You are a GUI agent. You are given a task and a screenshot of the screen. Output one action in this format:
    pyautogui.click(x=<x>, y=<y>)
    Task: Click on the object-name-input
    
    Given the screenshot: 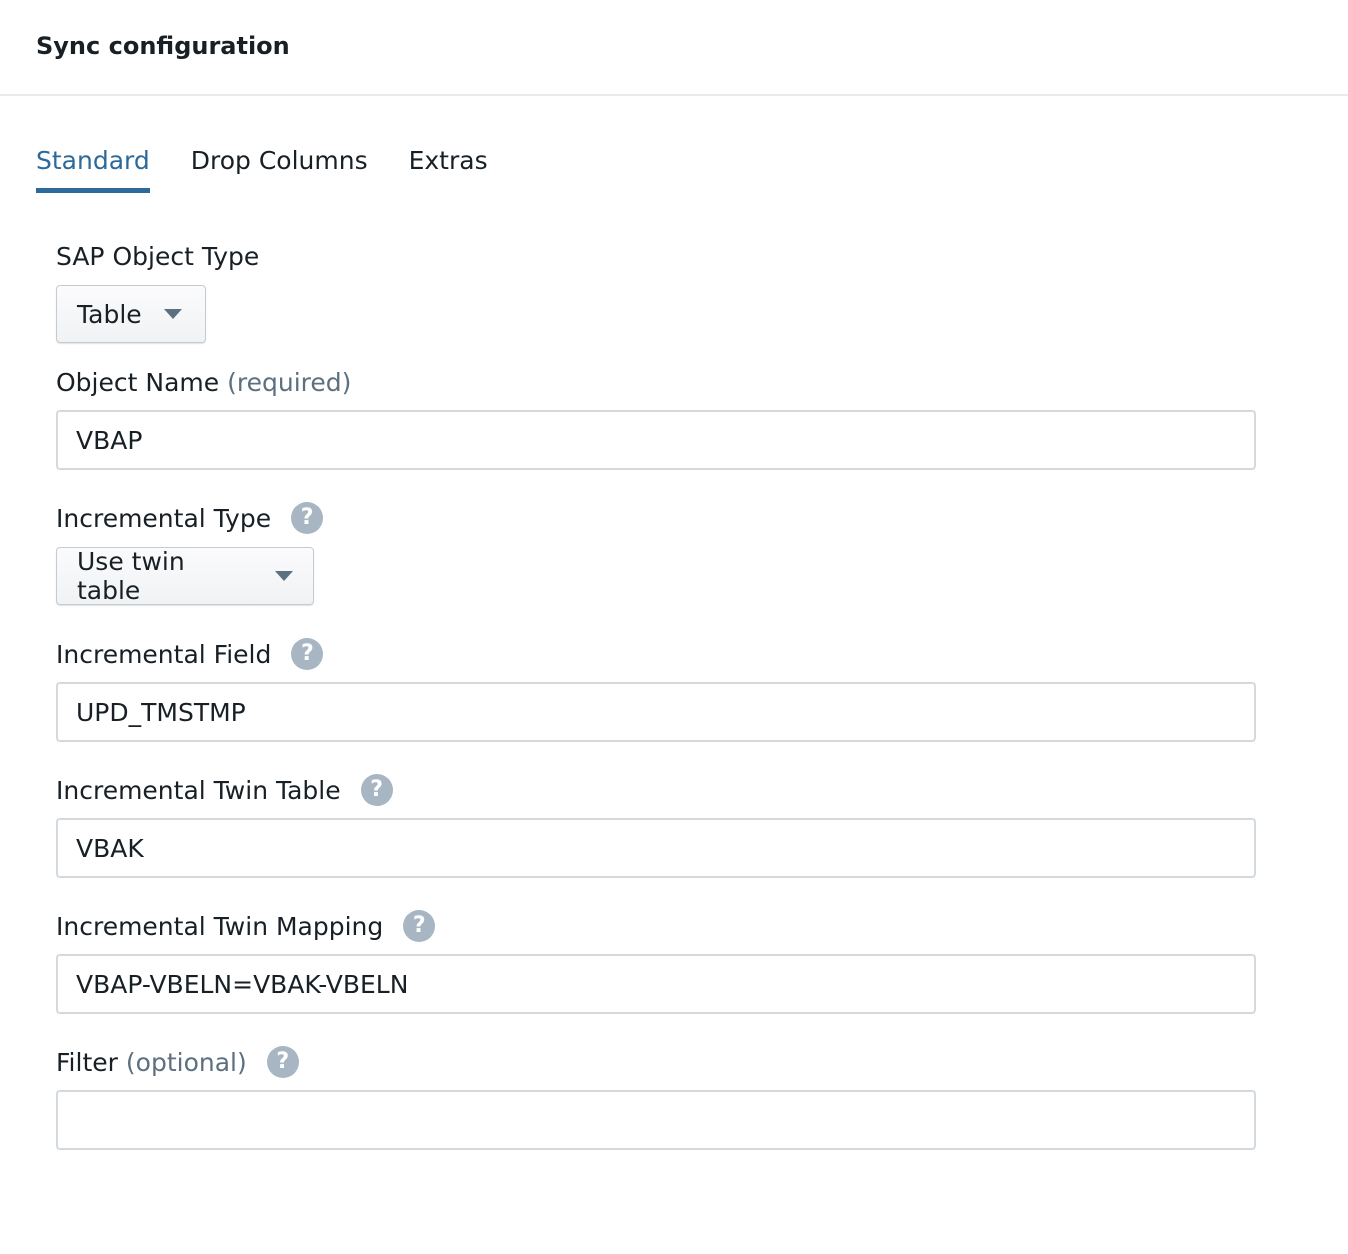 What is the action you would take?
    pyautogui.click(x=656, y=440)
    